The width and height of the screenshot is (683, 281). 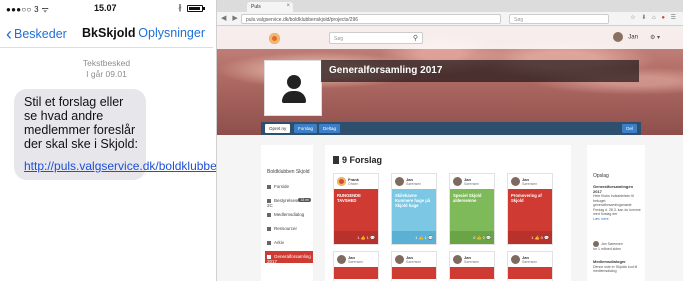 I want to click on nav-arrows-icon: ◀ ▶, so click(x=230, y=18).